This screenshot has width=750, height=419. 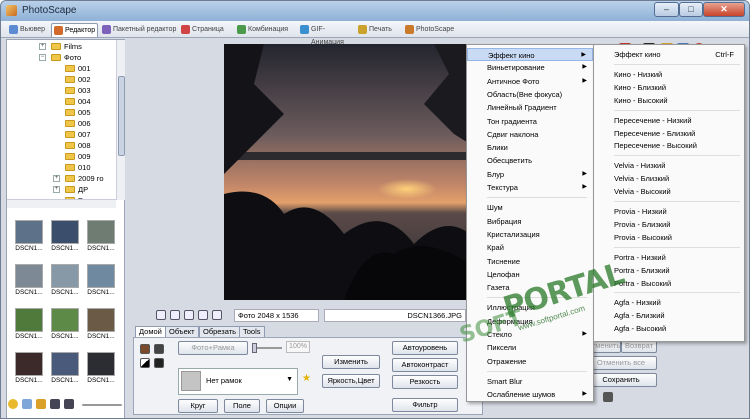 What do you see at coordinates (145, 363) in the screenshot?
I see `contrast-swatch` at bounding box center [145, 363].